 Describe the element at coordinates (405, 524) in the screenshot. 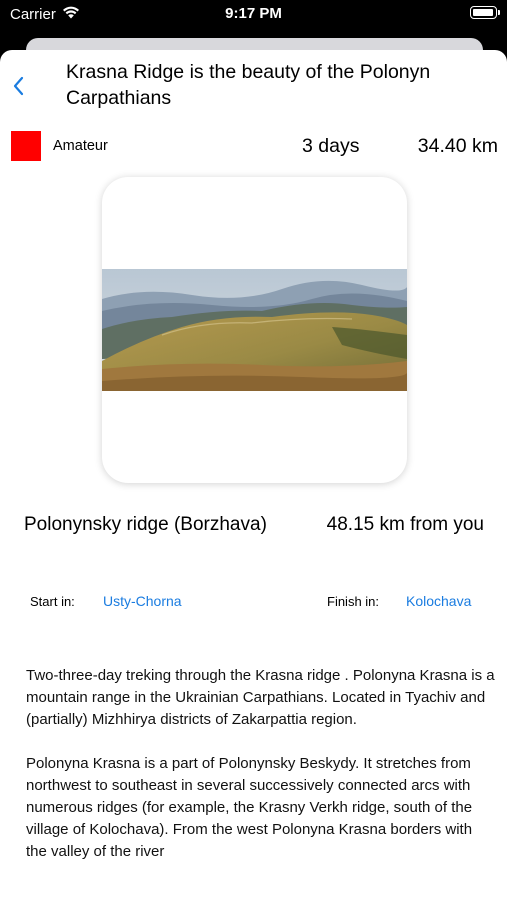

I see `distance-from-user: 48.15 km from you` at that location.